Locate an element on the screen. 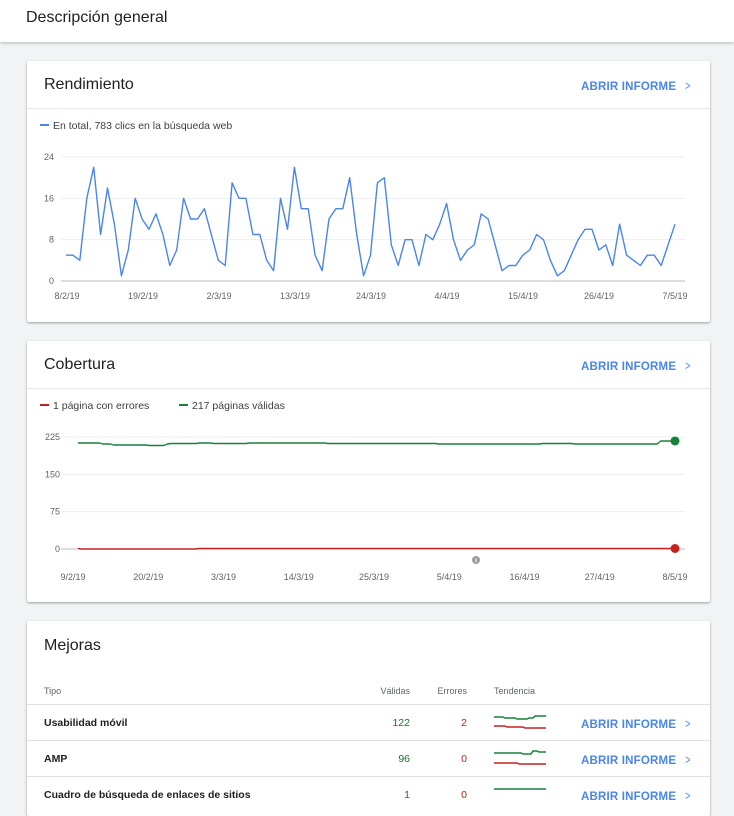 This screenshot has width=734, height=816. x-tick-label: 8/5/19 is located at coordinates (674, 577).